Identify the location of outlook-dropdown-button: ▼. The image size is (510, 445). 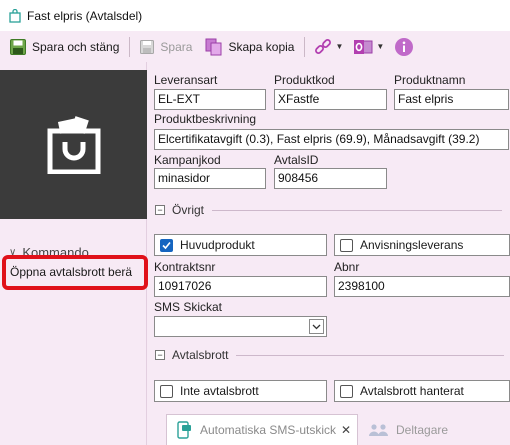
(368, 47).